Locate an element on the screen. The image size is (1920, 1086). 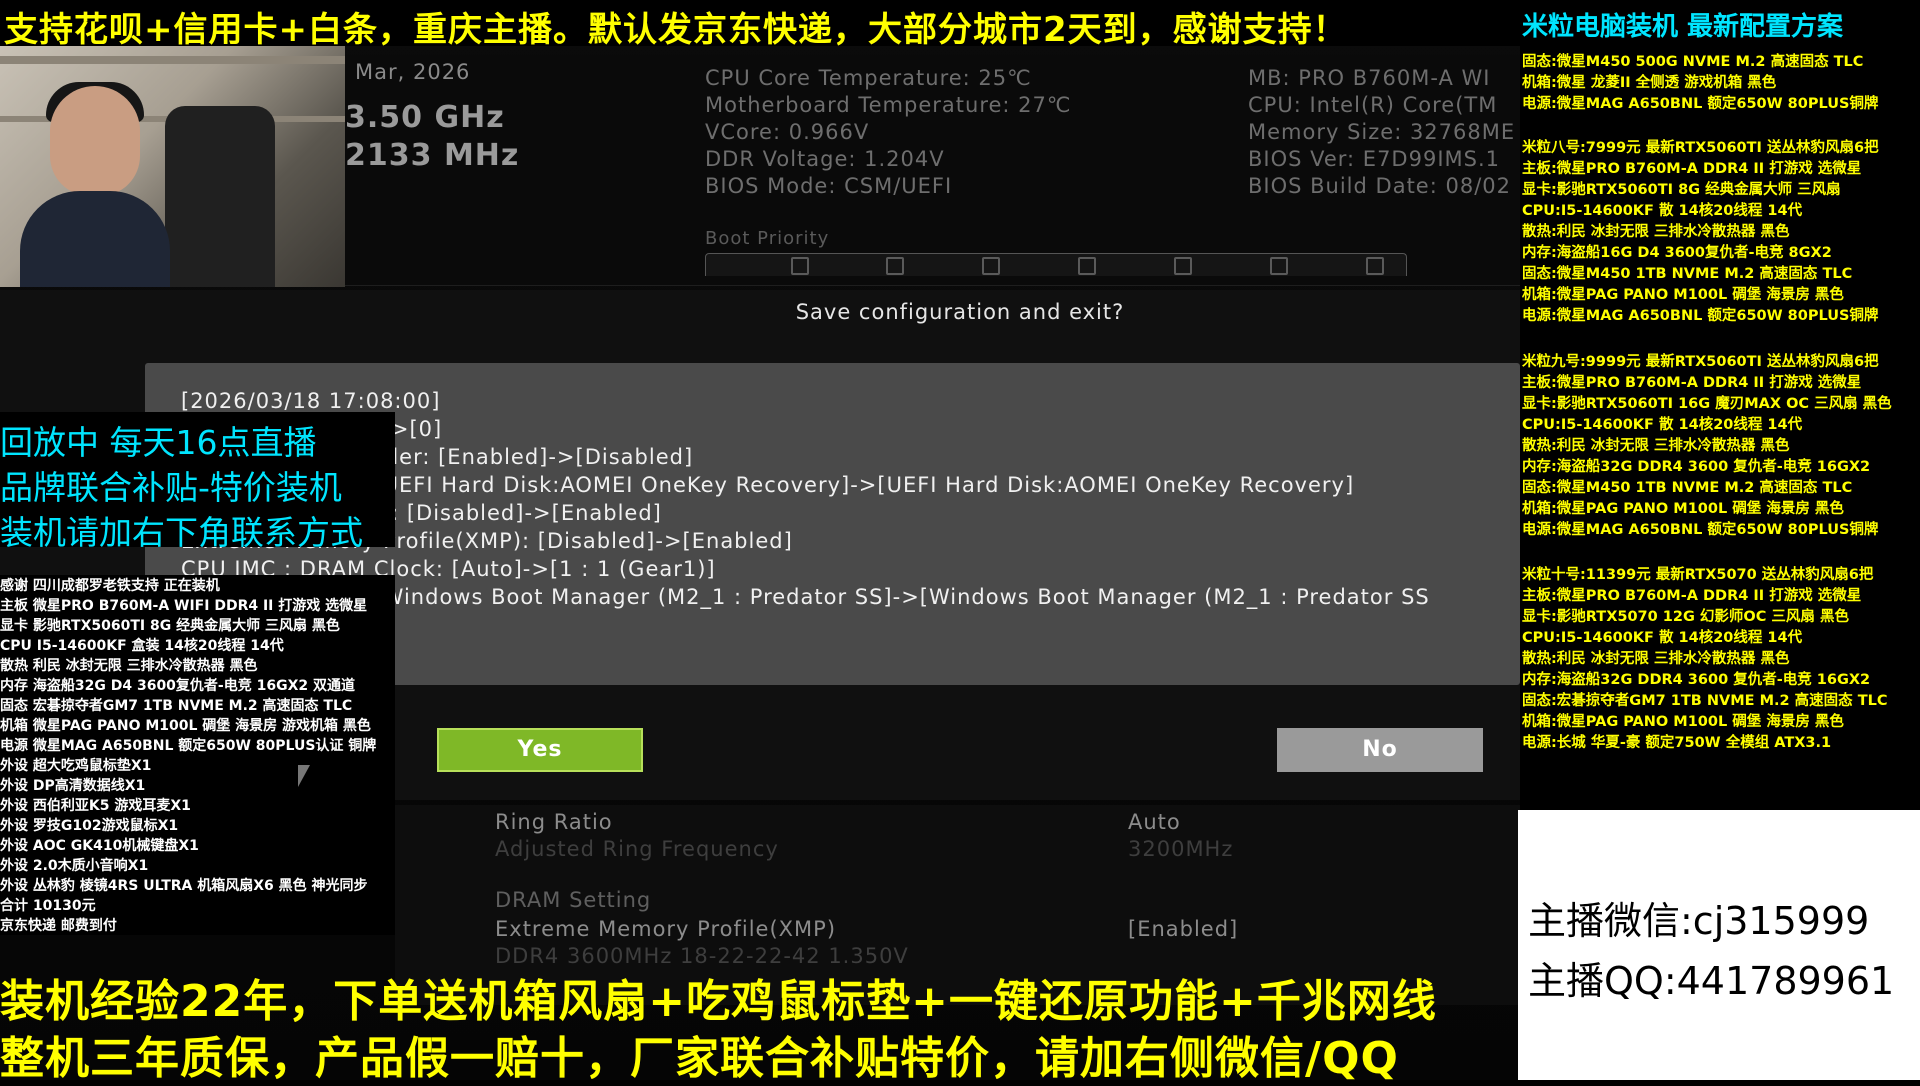
top-banner-text: 支持花呗+信用卡+白条，重庆主播。默认发京东快递，大部分城市2天到，感谢支持！ is located at coordinates (676, 30).